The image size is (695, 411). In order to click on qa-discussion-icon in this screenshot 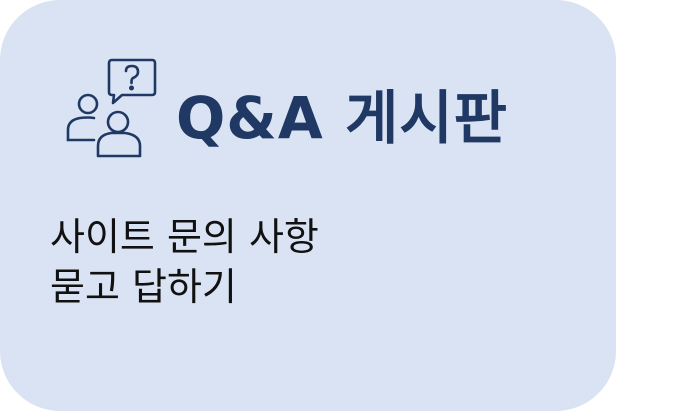, I will do `click(111, 108)`.